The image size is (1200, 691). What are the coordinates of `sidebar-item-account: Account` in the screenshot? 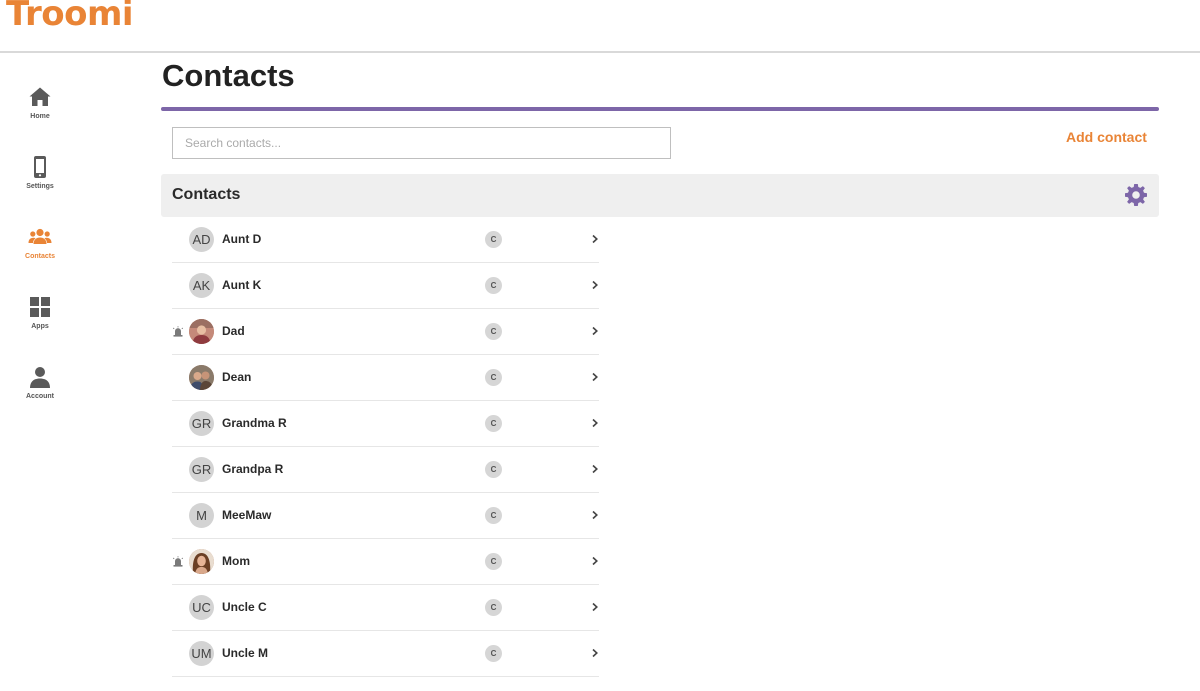 It's located at (40, 395).